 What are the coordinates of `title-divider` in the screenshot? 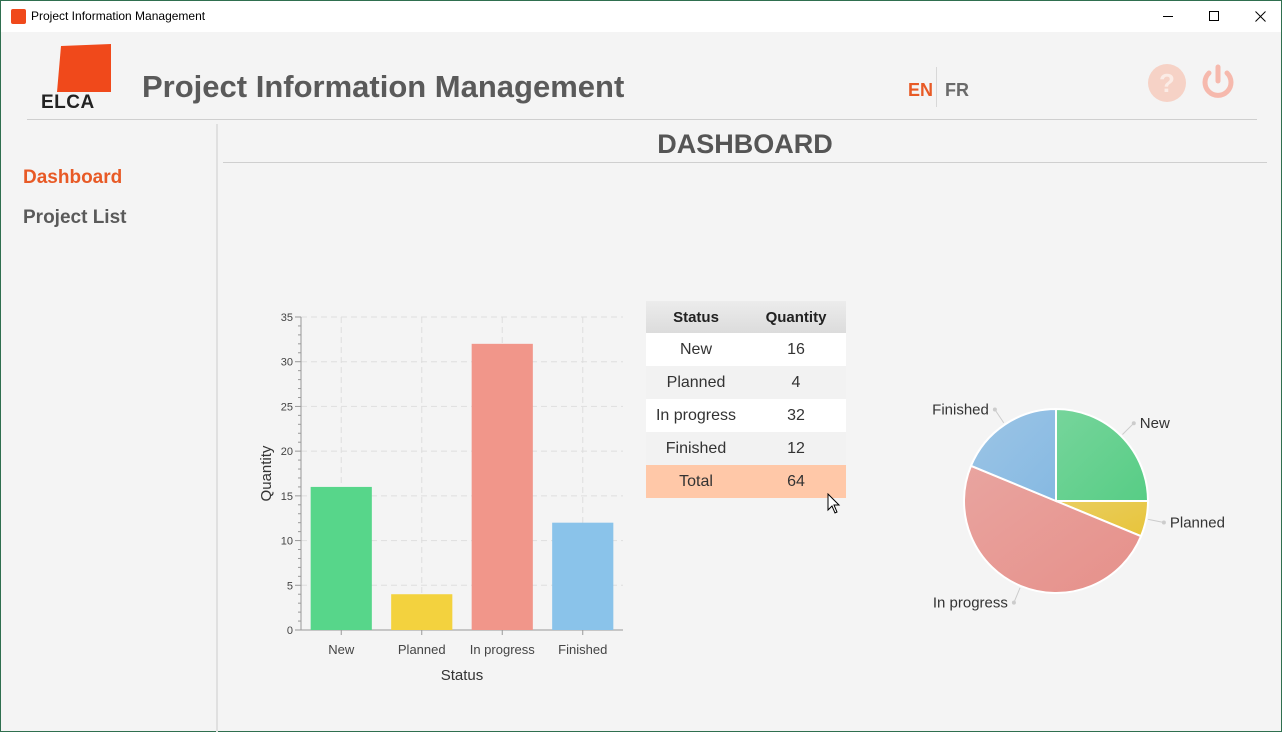 It's located at (745, 162).